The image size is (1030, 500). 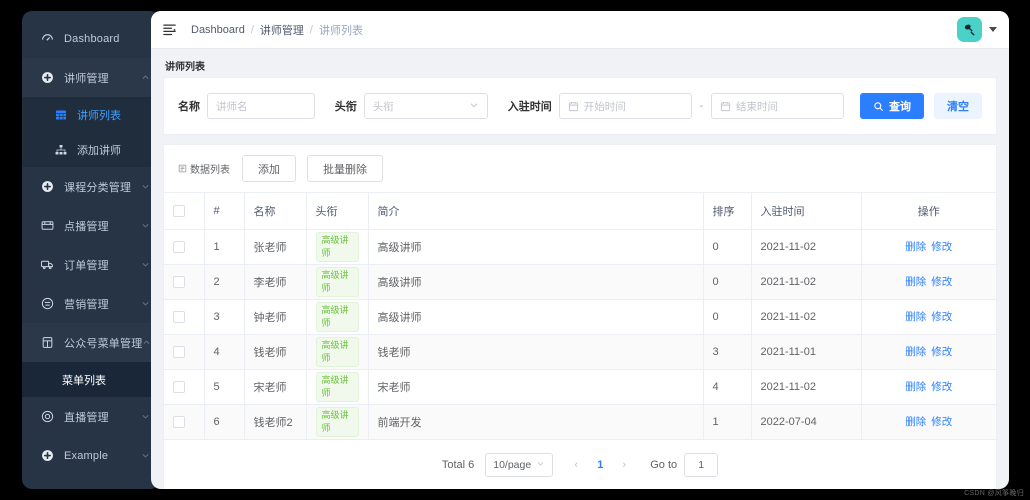 I want to click on cell-intro: 宋老师, so click(x=536, y=387).